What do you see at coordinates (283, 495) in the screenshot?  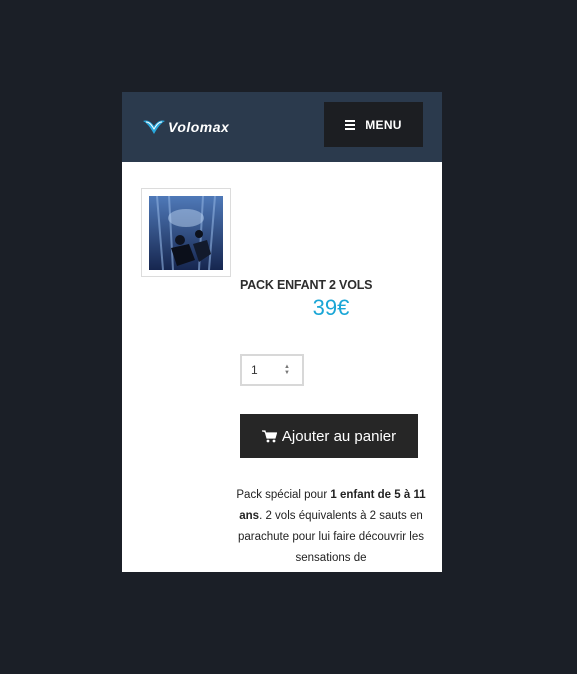 I see `description-text-1: Pack spécial pour` at bounding box center [283, 495].